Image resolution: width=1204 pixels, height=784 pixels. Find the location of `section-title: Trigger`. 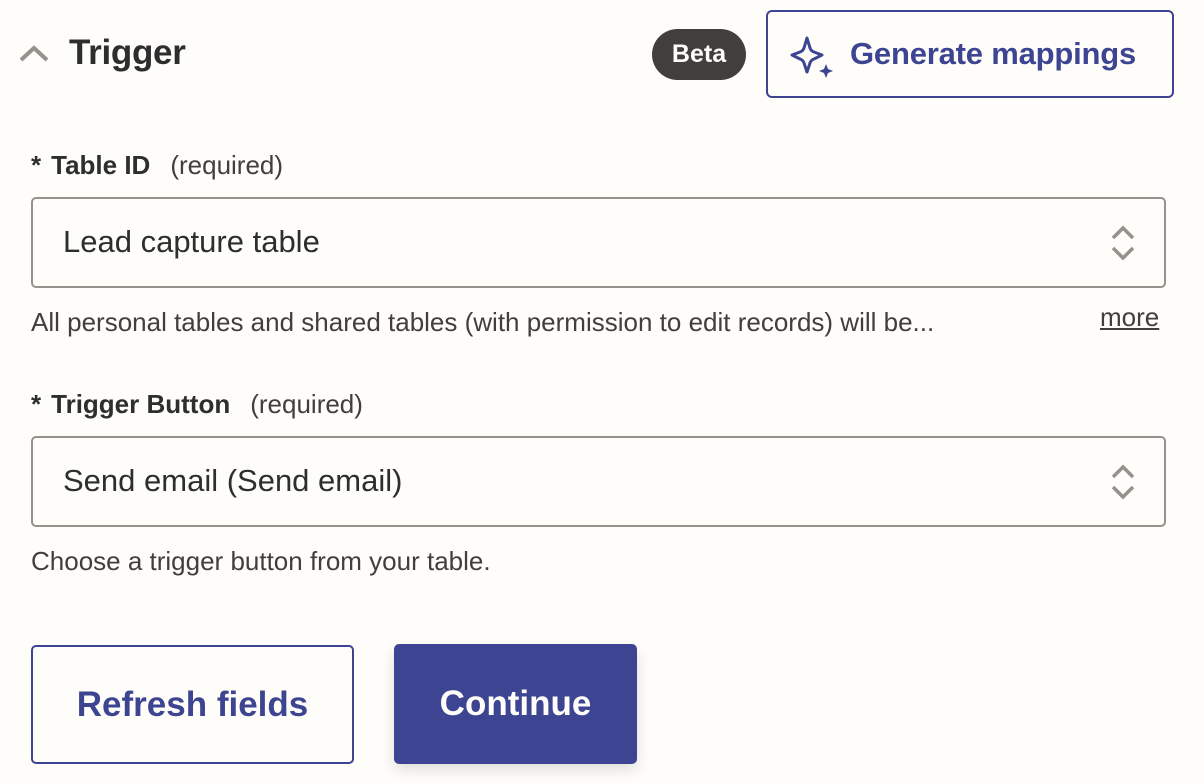

section-title: Trigger is located at coordinates (127, 52).